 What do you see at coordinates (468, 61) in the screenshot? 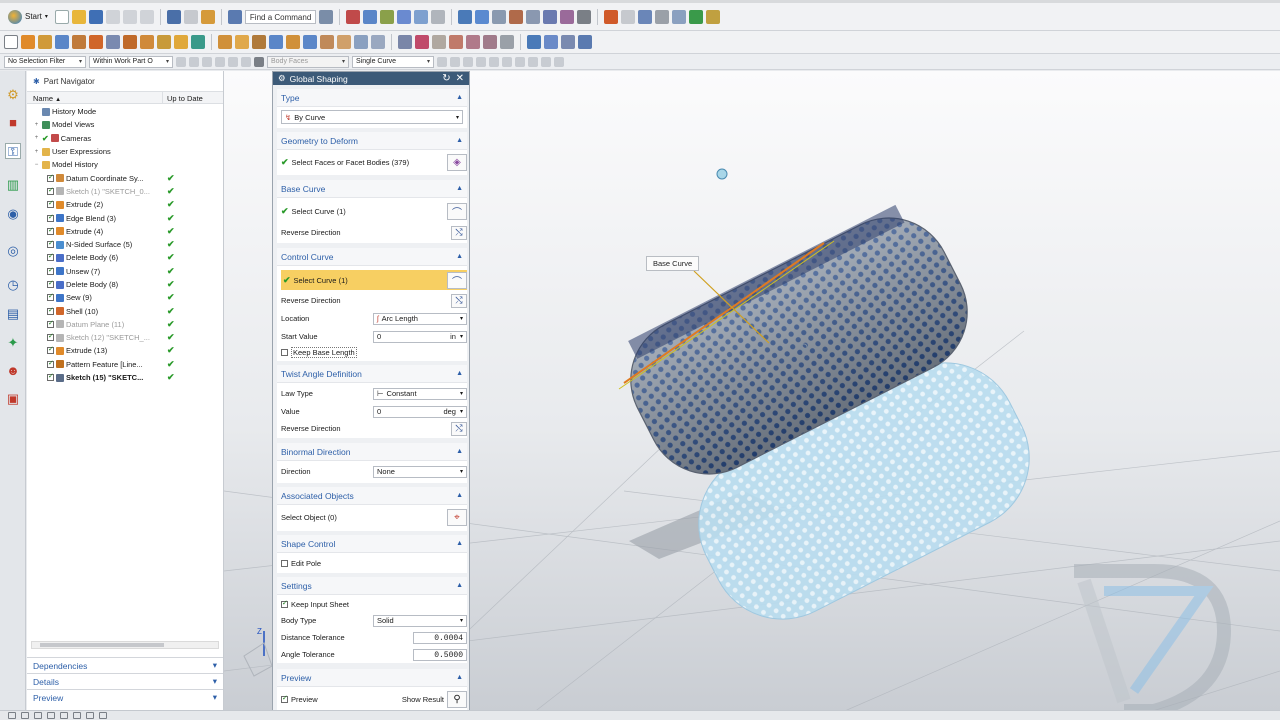
I see `snap-endpoint-icon` at bounding box center [468, 61].